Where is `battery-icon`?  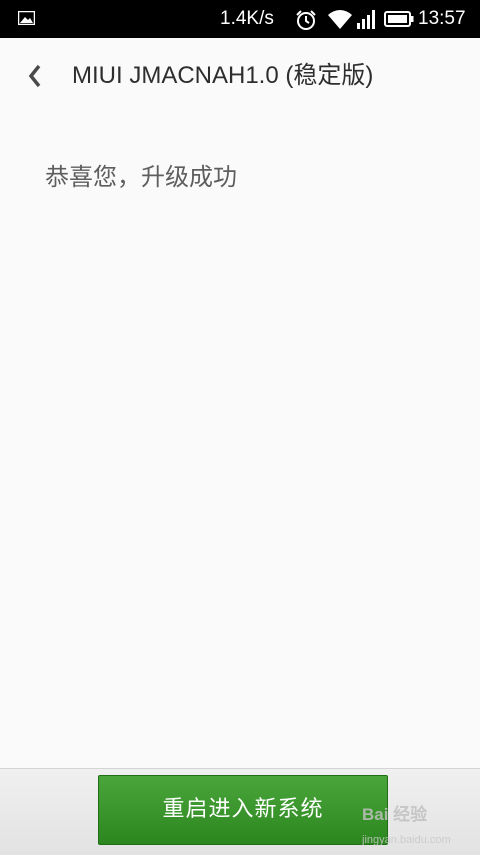
battery-icon is located at coordinates (399, 19).